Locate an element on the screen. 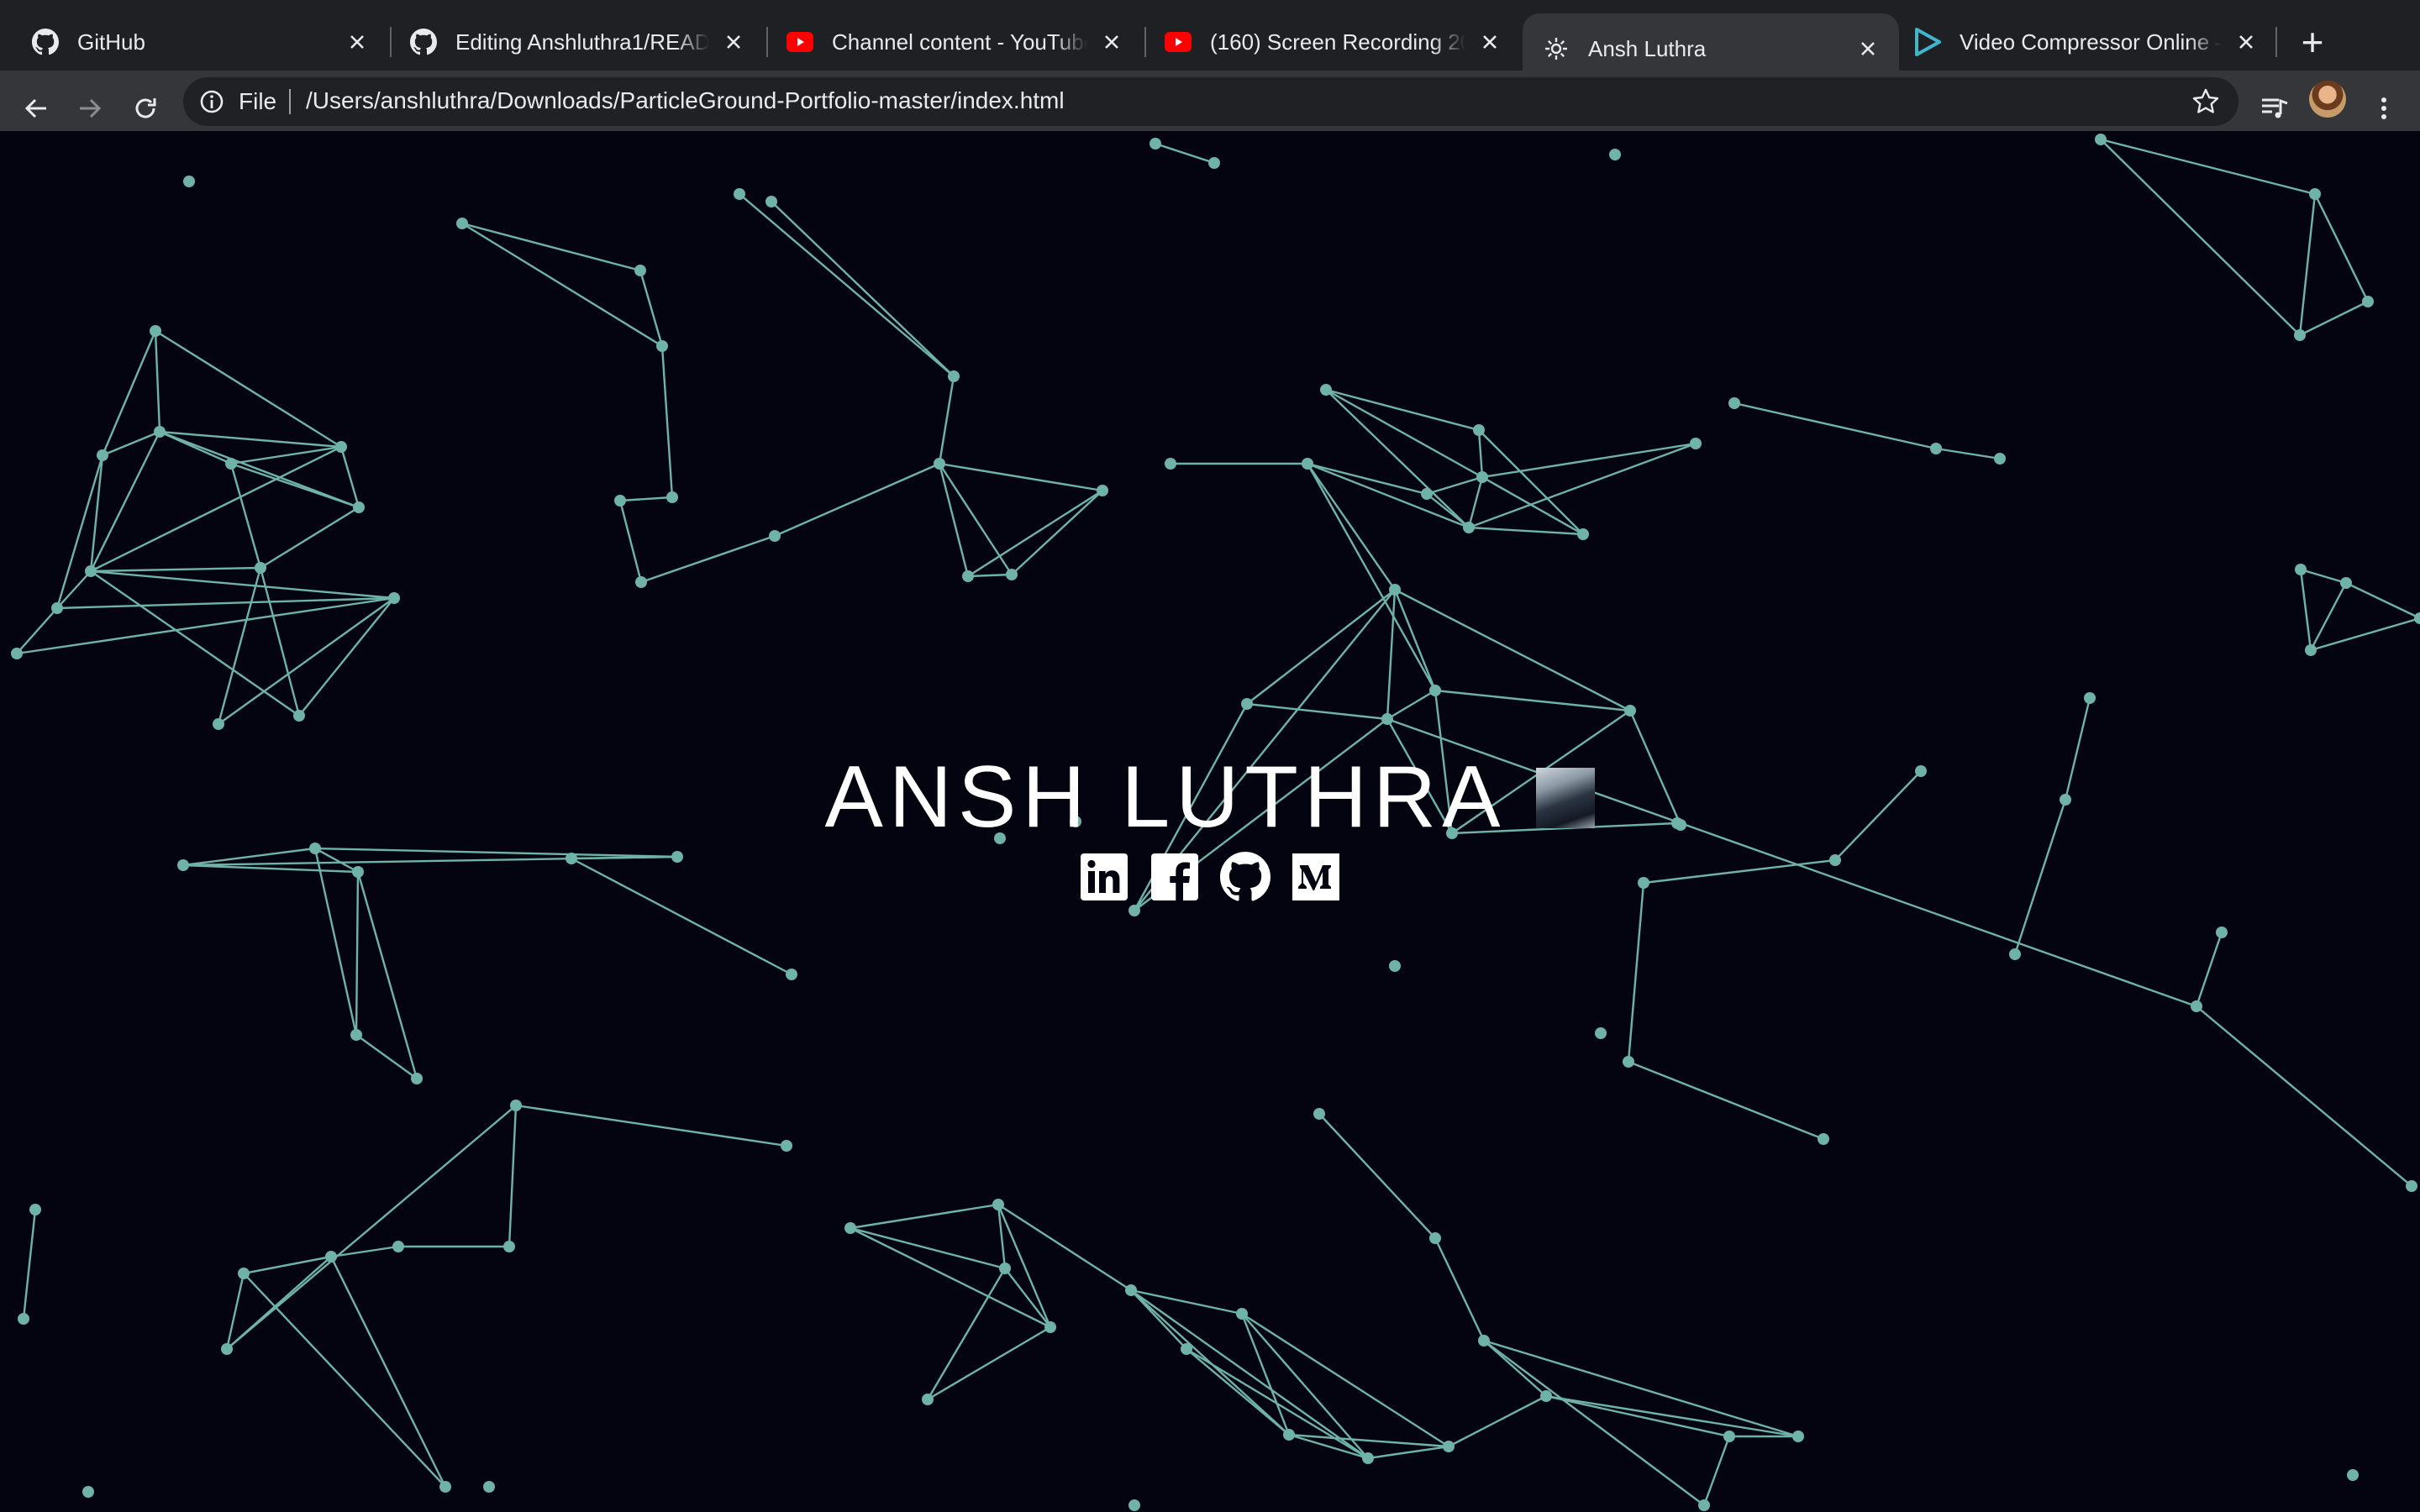 The height and width of the screenshot is (1512, 2420). plus-icon: + is located at coordinates (2312, 42).